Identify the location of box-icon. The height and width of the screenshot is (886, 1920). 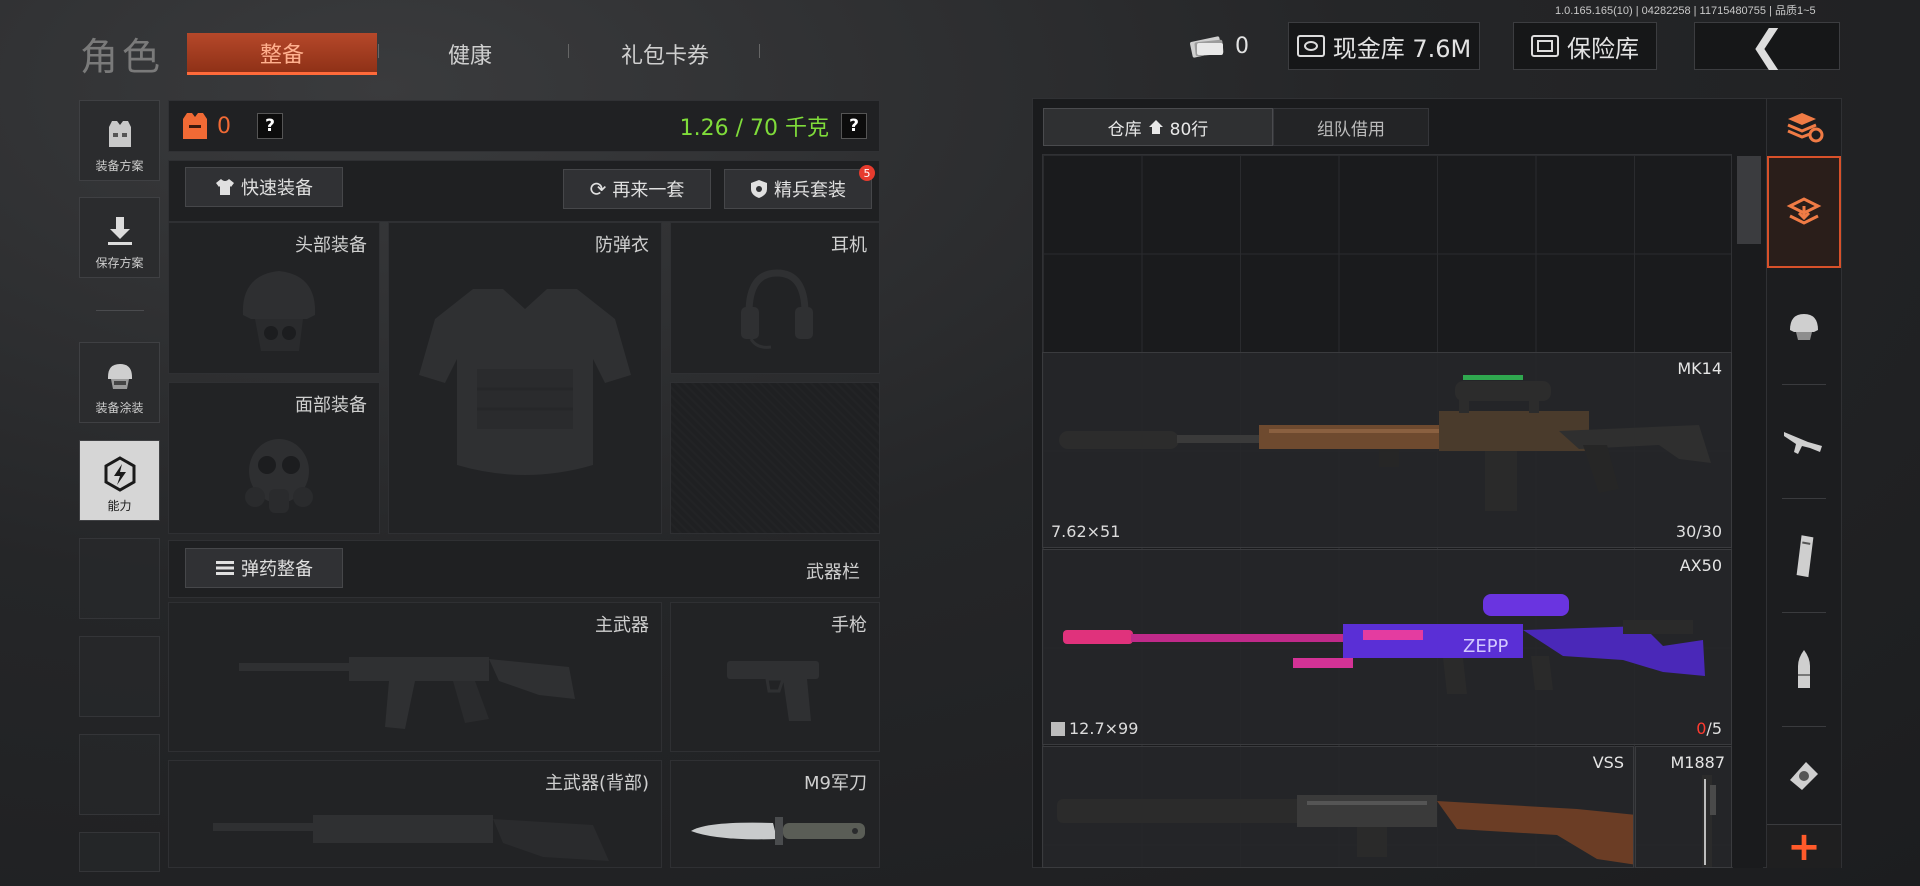
(1058, 729).